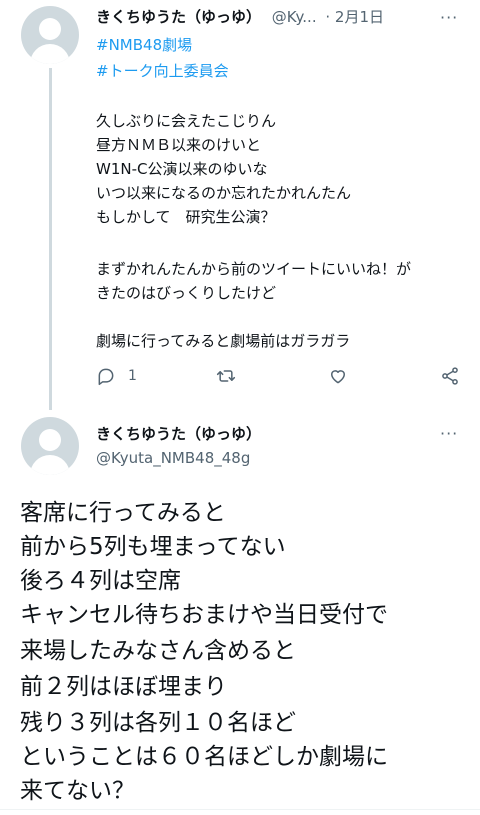 This screenshot has width=480, height=815. Describe the element at coordinates (204, 615) in the screenshot. I see `tweet-body-line: キャンセル待ちおまけや当日受付で` at that location.